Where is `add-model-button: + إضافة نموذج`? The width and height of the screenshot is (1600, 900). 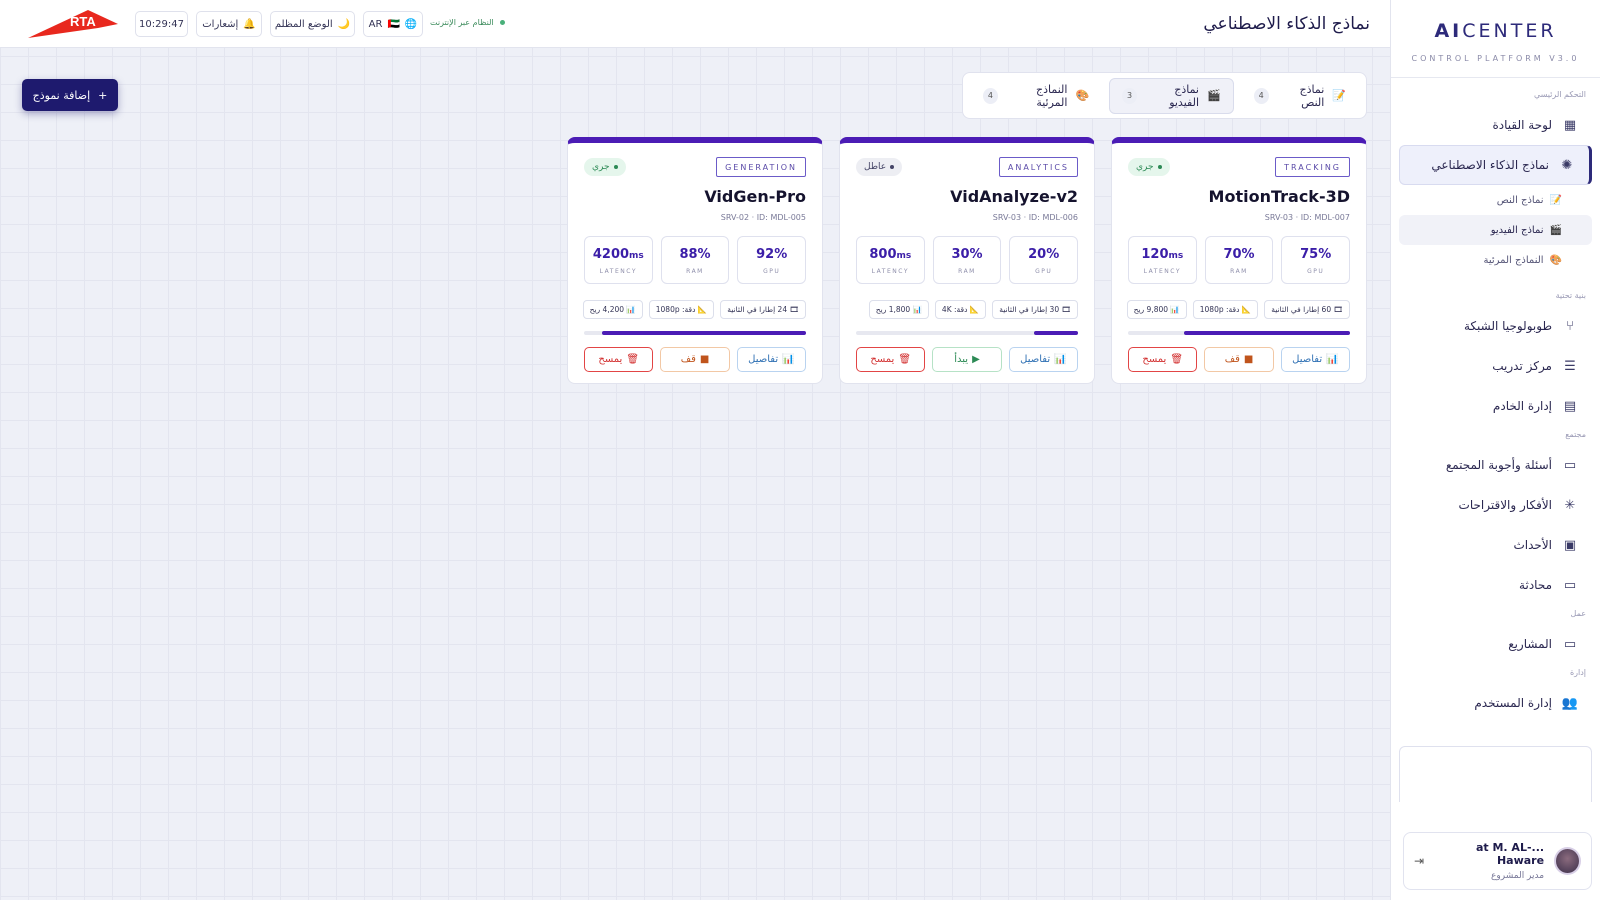 add-model-button: + إضافة نموذج is located at coordinates (70, 95).